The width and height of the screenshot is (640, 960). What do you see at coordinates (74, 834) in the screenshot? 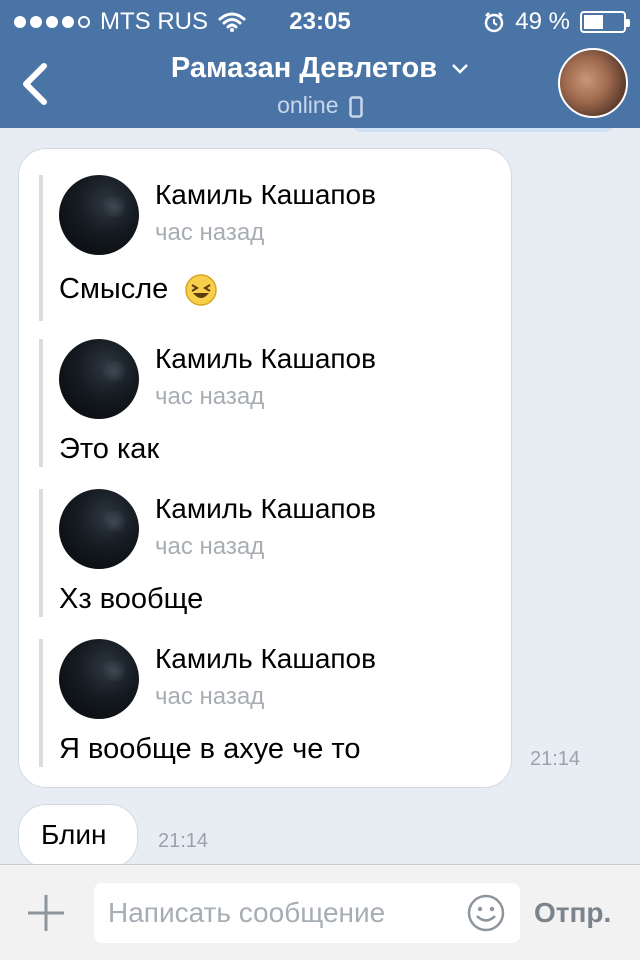
I see `message-text: Блин` at bounding box center [74, 834].